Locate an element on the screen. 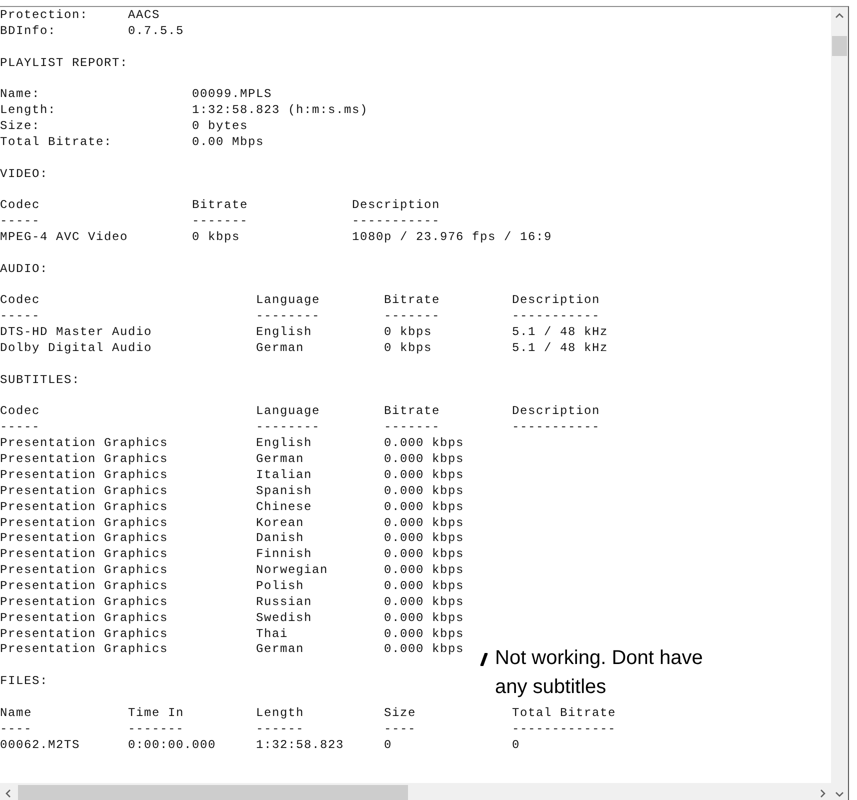  column-rule: ------ is located at coordinates (281, 730).